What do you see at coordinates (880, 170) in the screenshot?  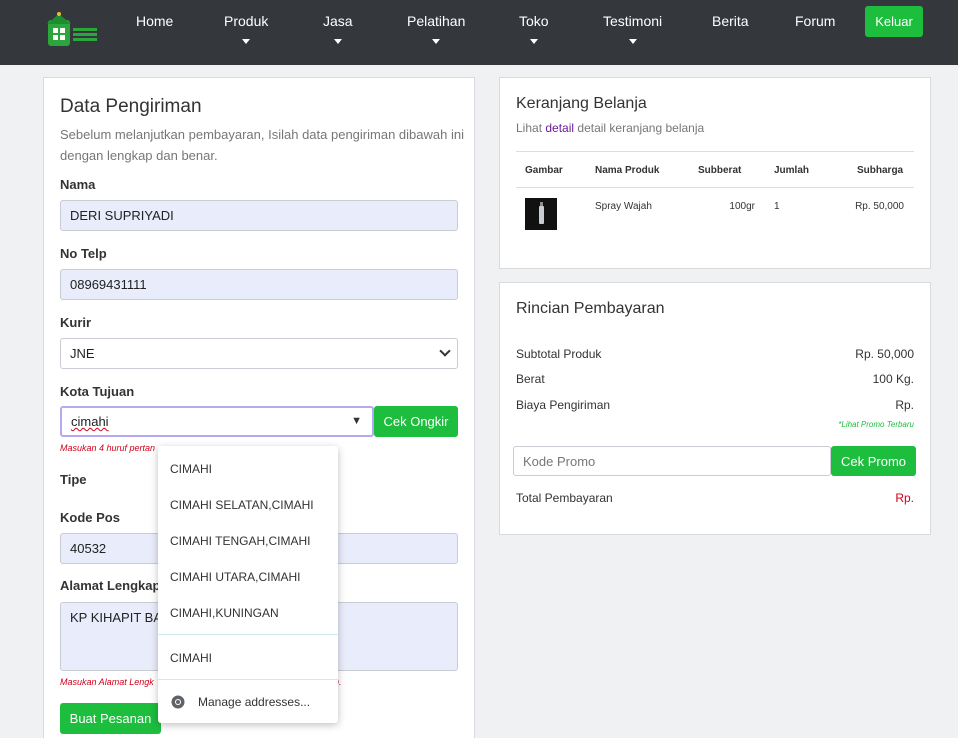 I see `column-header: Subharga` at bounding box center [880, 170].